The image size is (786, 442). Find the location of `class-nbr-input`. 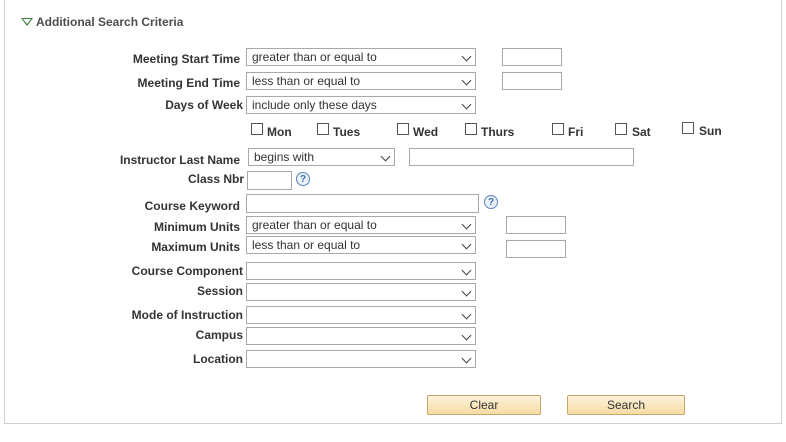

class-nbr-input is located at coordinates (269, 180).